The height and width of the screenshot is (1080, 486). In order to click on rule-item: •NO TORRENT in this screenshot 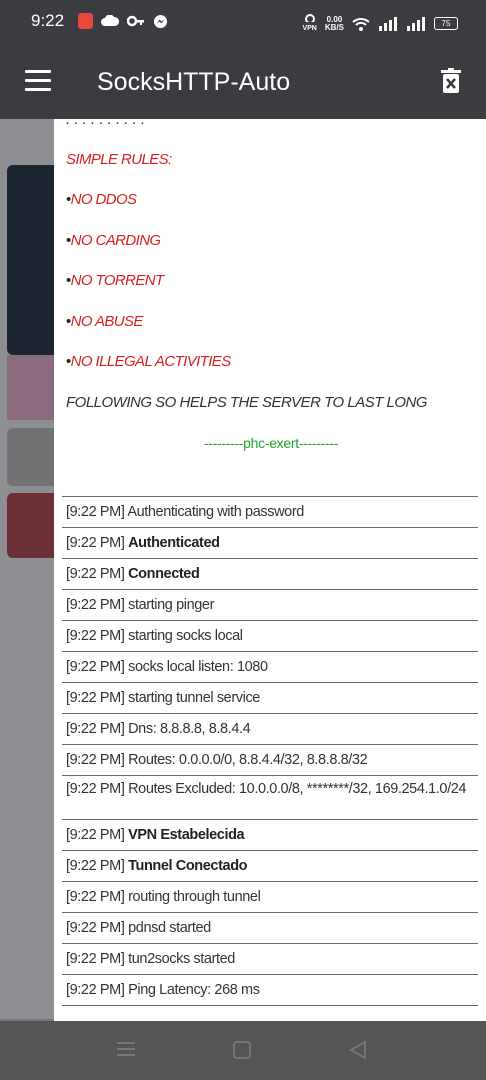, I will do `click(115, 280)`.